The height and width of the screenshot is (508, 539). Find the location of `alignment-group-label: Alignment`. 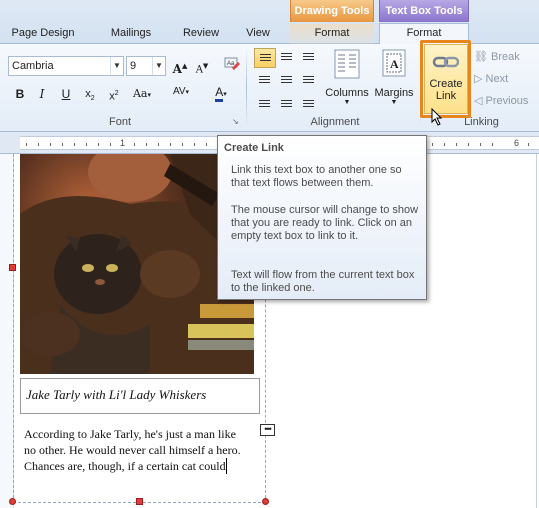

alignment-group-label: Alignment is located at coordinates (335, 122).